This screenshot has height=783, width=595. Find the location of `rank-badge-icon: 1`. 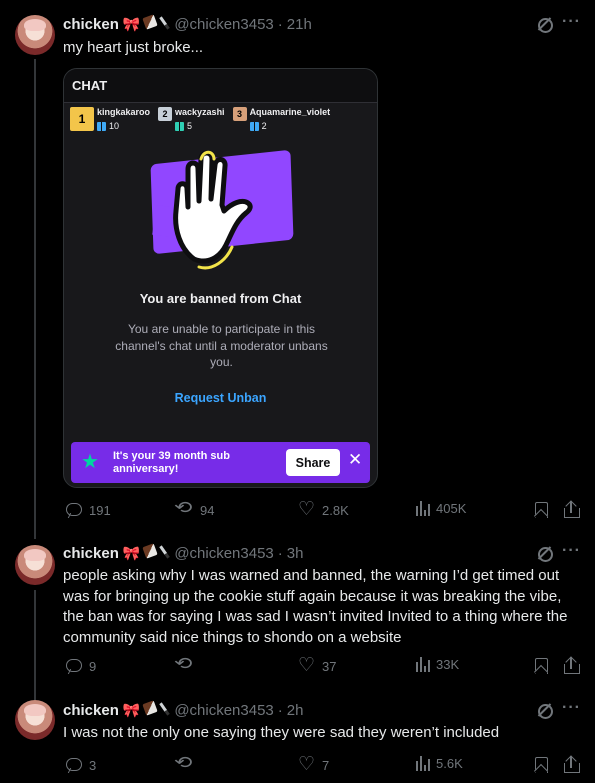

rank-badge-icon: 1 is located at coordinates (82, 119).